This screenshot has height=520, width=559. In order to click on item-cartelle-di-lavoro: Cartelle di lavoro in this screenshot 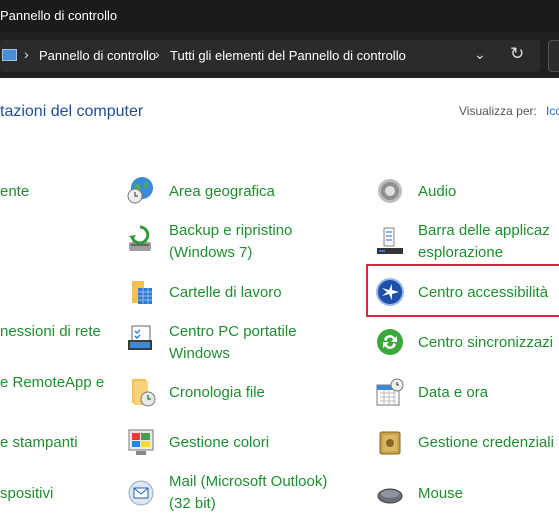, I will do `click(225, 293)`.